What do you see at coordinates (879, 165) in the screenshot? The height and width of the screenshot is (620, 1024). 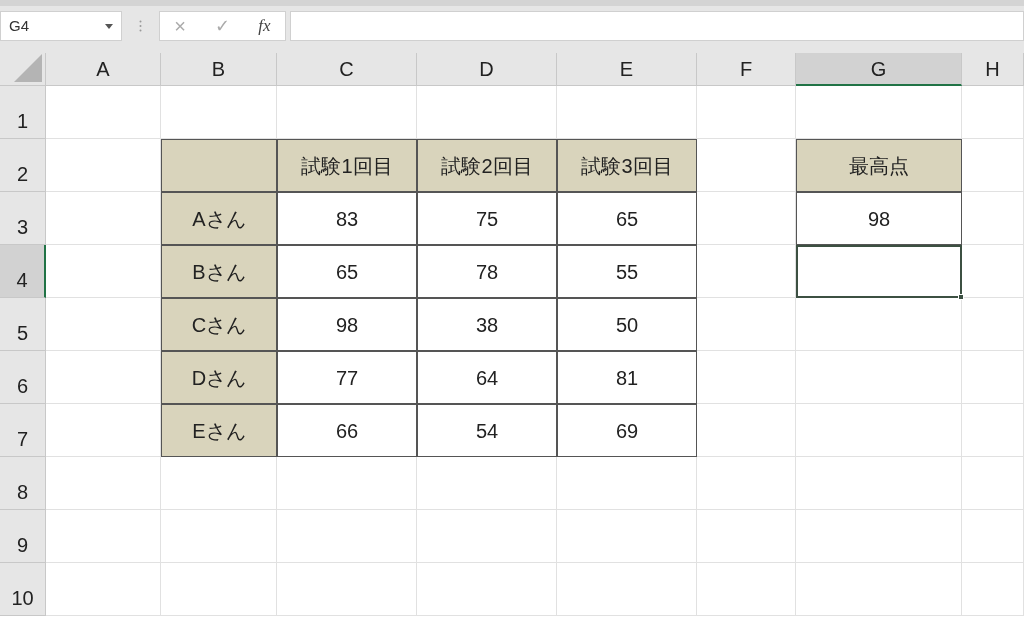 I see `header-cell: 最高点` at bounding box center [879, 165].